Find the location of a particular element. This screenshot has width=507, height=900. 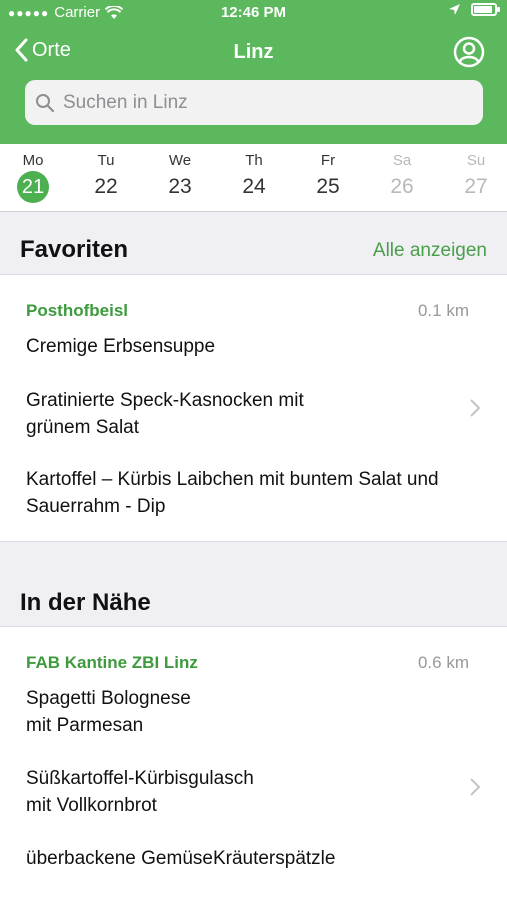

day-date: 22 is located at coordinates (106, 186).